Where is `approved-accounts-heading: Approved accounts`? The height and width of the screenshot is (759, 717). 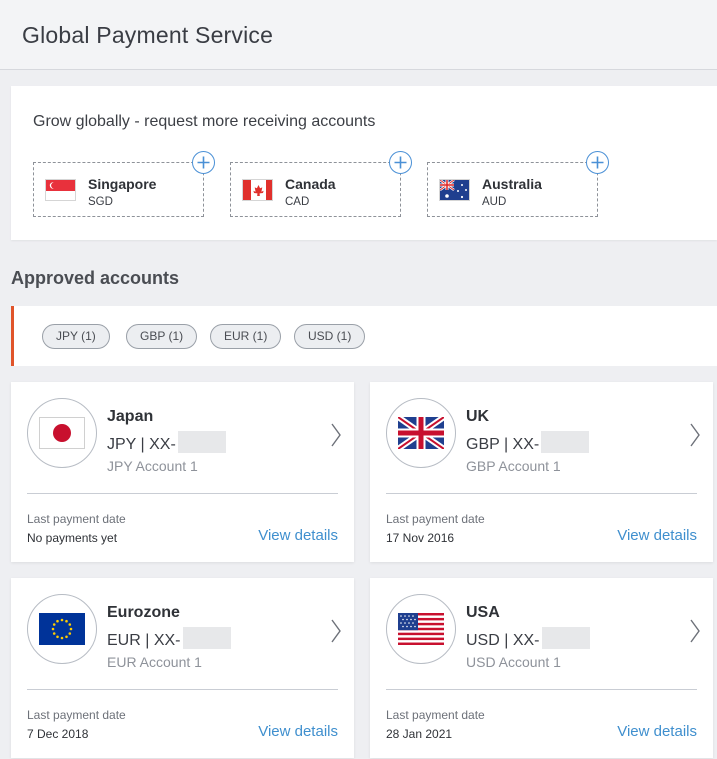 approved-accounts-heading: Approved accounts is located at coordinates (95, 278).